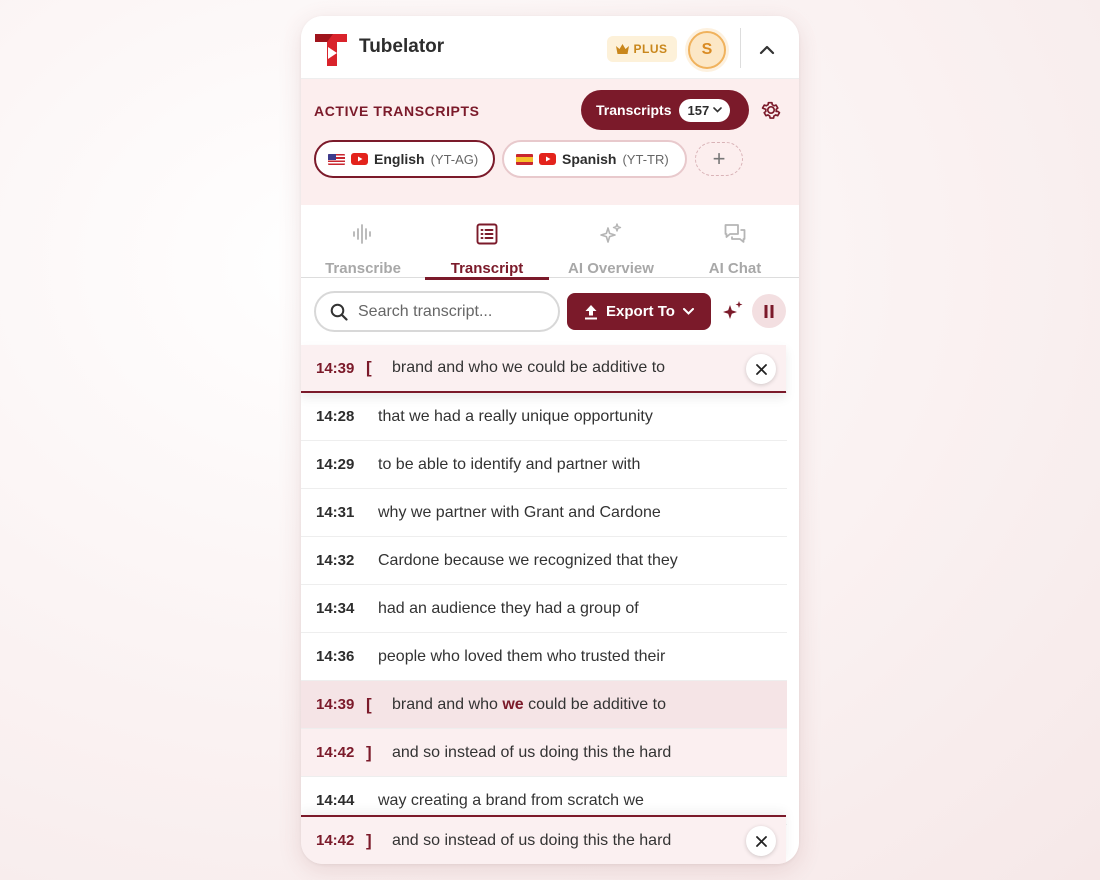  Describe the element at coordinates (362, 234) in the screenshot. I see `waveform-icon` at that location.